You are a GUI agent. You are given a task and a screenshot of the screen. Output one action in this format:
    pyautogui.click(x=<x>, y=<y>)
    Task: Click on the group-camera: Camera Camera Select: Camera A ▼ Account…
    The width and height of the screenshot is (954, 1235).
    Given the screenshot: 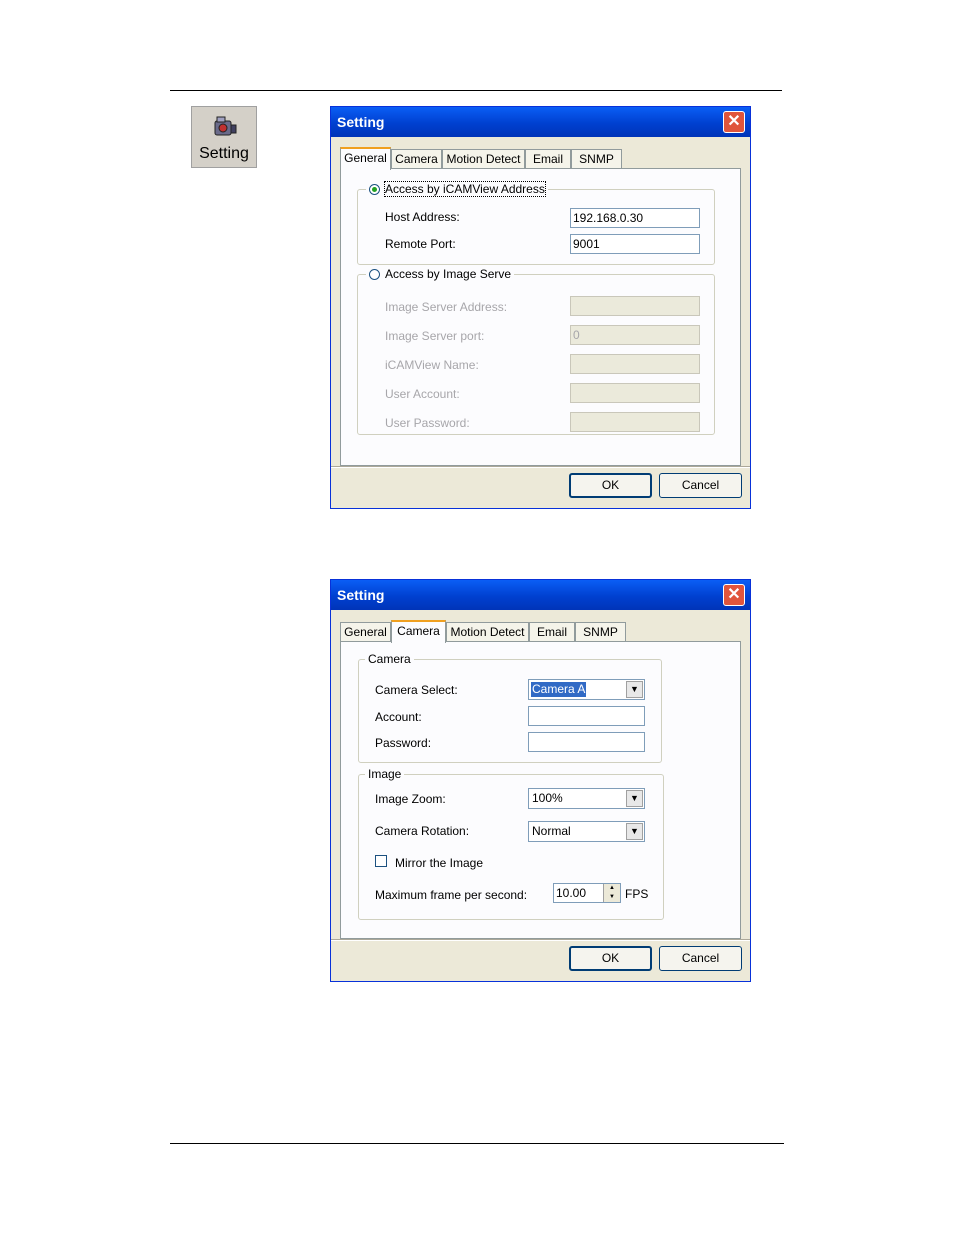 What is the action you would take?
    pyautogui.click(x=510, y=707)
    